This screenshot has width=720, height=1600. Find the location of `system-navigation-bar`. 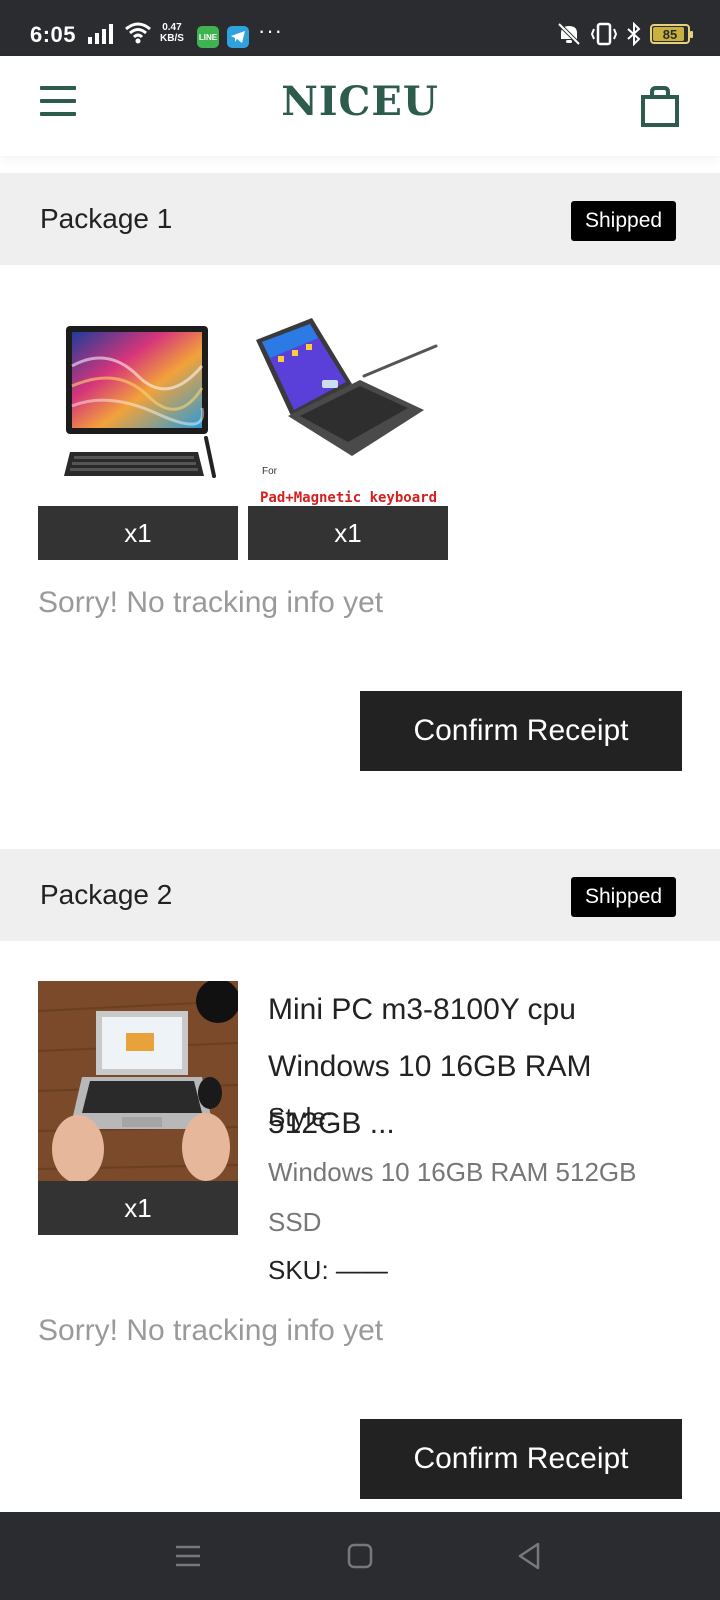

system-navigation-bar is located at coordinates (360, 1556).